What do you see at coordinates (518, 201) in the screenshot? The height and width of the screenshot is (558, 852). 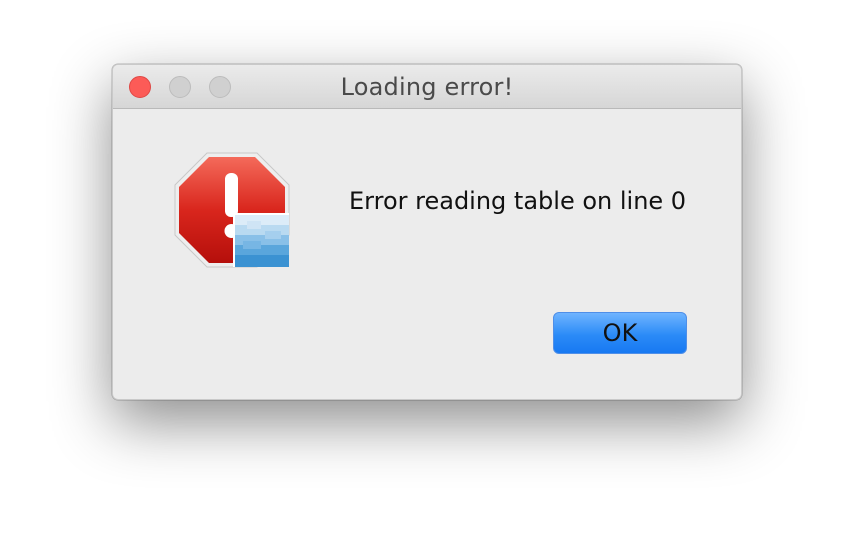 I see `error-message: Error reading table on line 0` at bounding box center [518, 201].